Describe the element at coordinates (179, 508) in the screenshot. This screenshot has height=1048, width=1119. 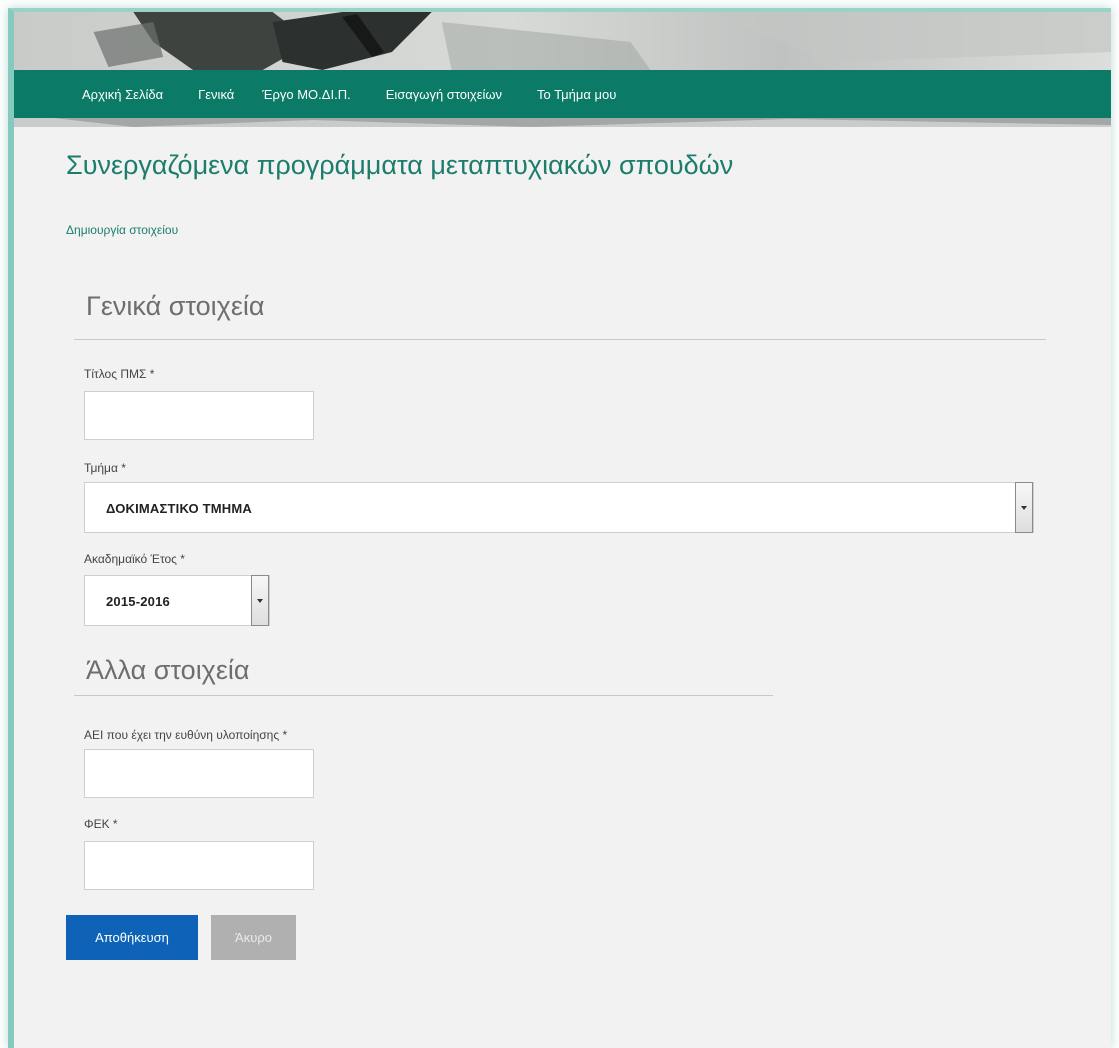
I see `department-selected-value: ΔΟΚΙΜΑΣΤΙΚΟ ΤΜΗΜΑ` at that location.